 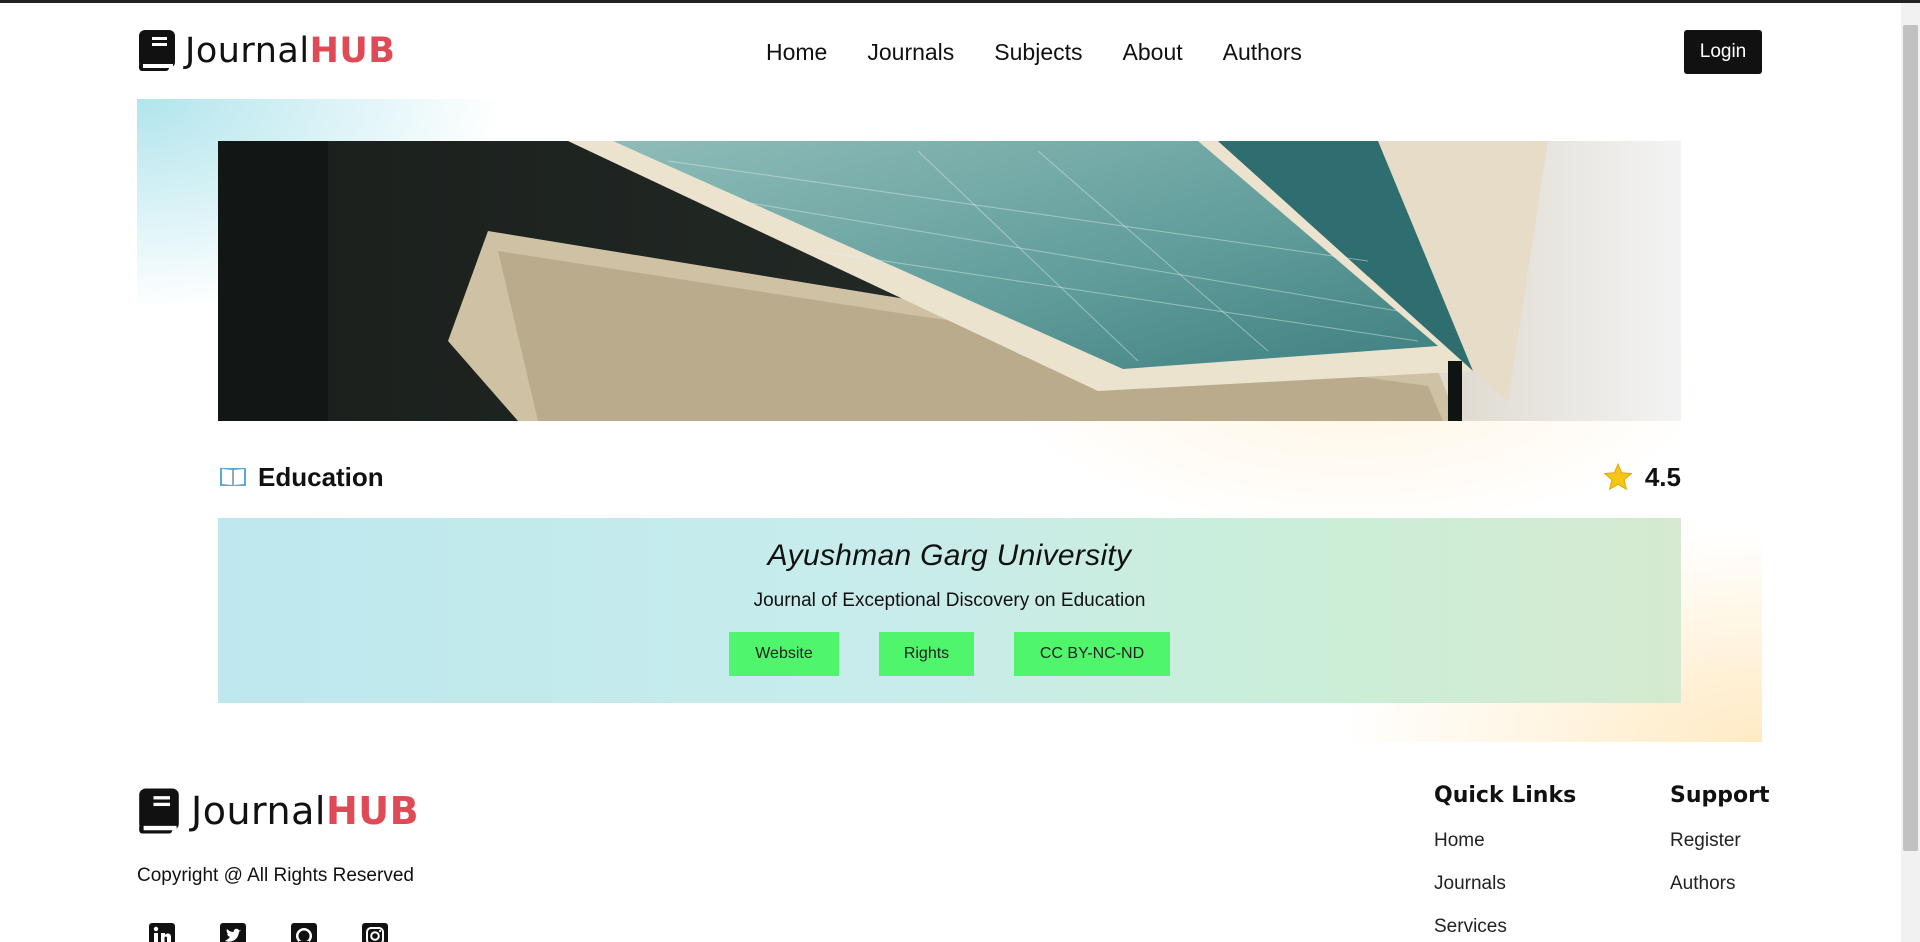 What do you see at coordinates (784, 654) in the screenshot?
I see `website-button: Website` at bounding box center [784, 654].